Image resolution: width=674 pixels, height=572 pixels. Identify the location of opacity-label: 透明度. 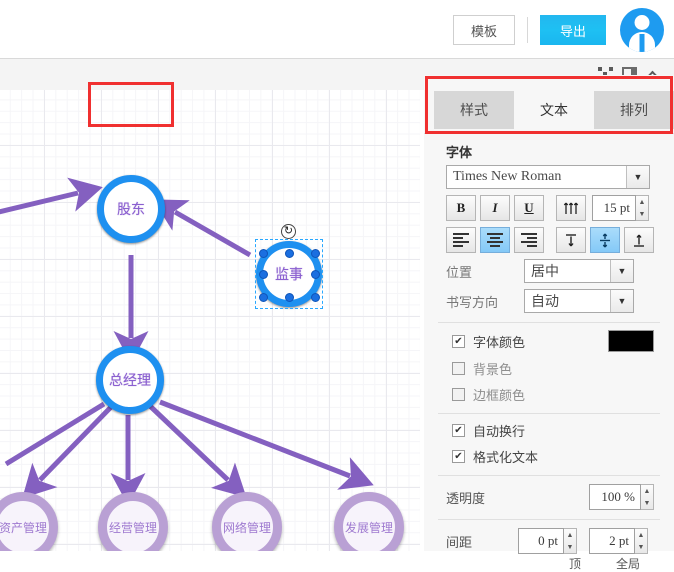
(466, 498).